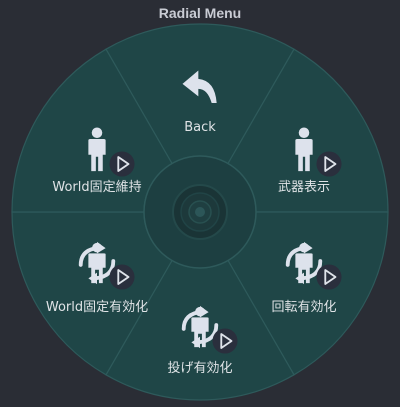 Image resolution: width=400 pixels, height=407 pixels. I want to click on menu-item-label: World固定維持, so click(96, 187).